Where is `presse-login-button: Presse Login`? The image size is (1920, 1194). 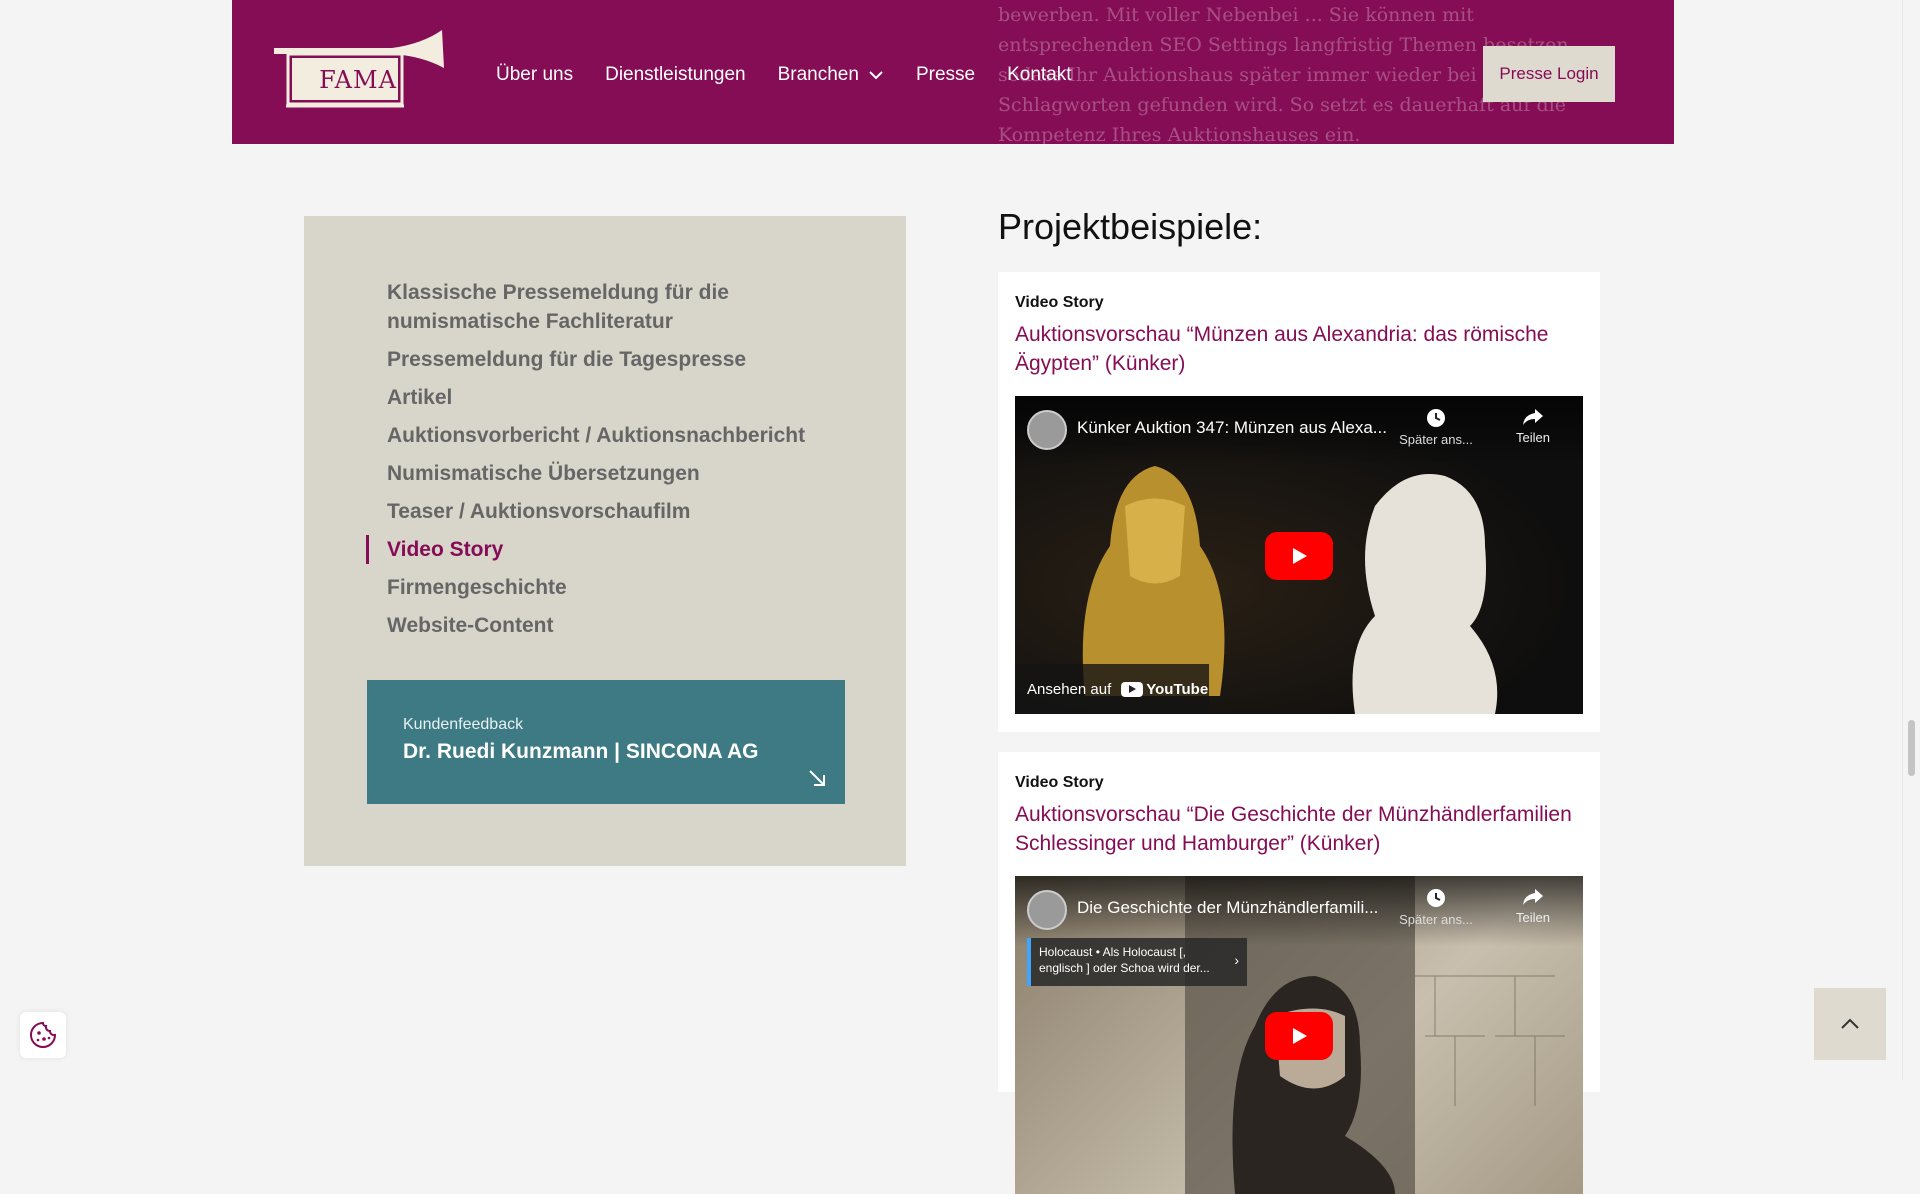 presse-login-button: Presse Login is located at coordinates (1549, 74).